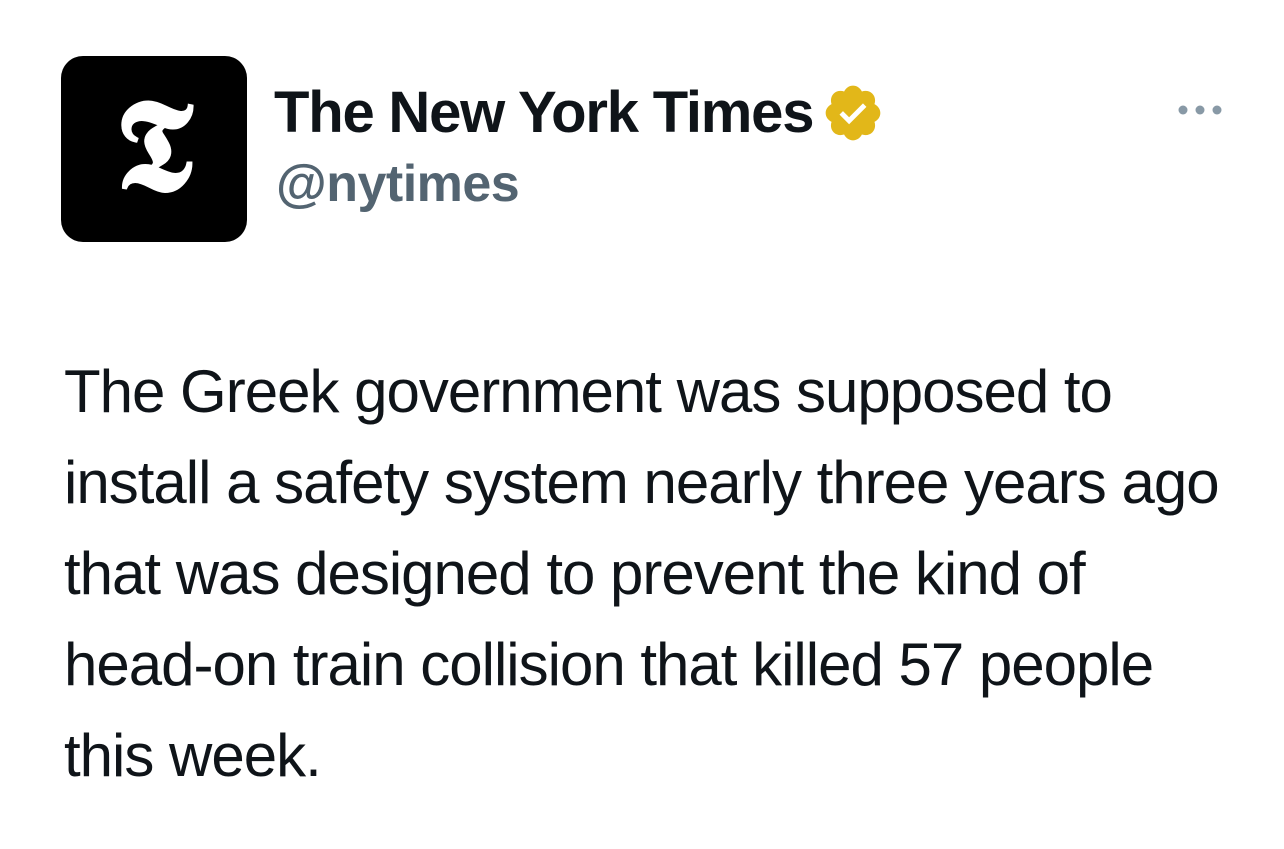  I want to click on author-display-name: The New York Times, so click(544, 113).